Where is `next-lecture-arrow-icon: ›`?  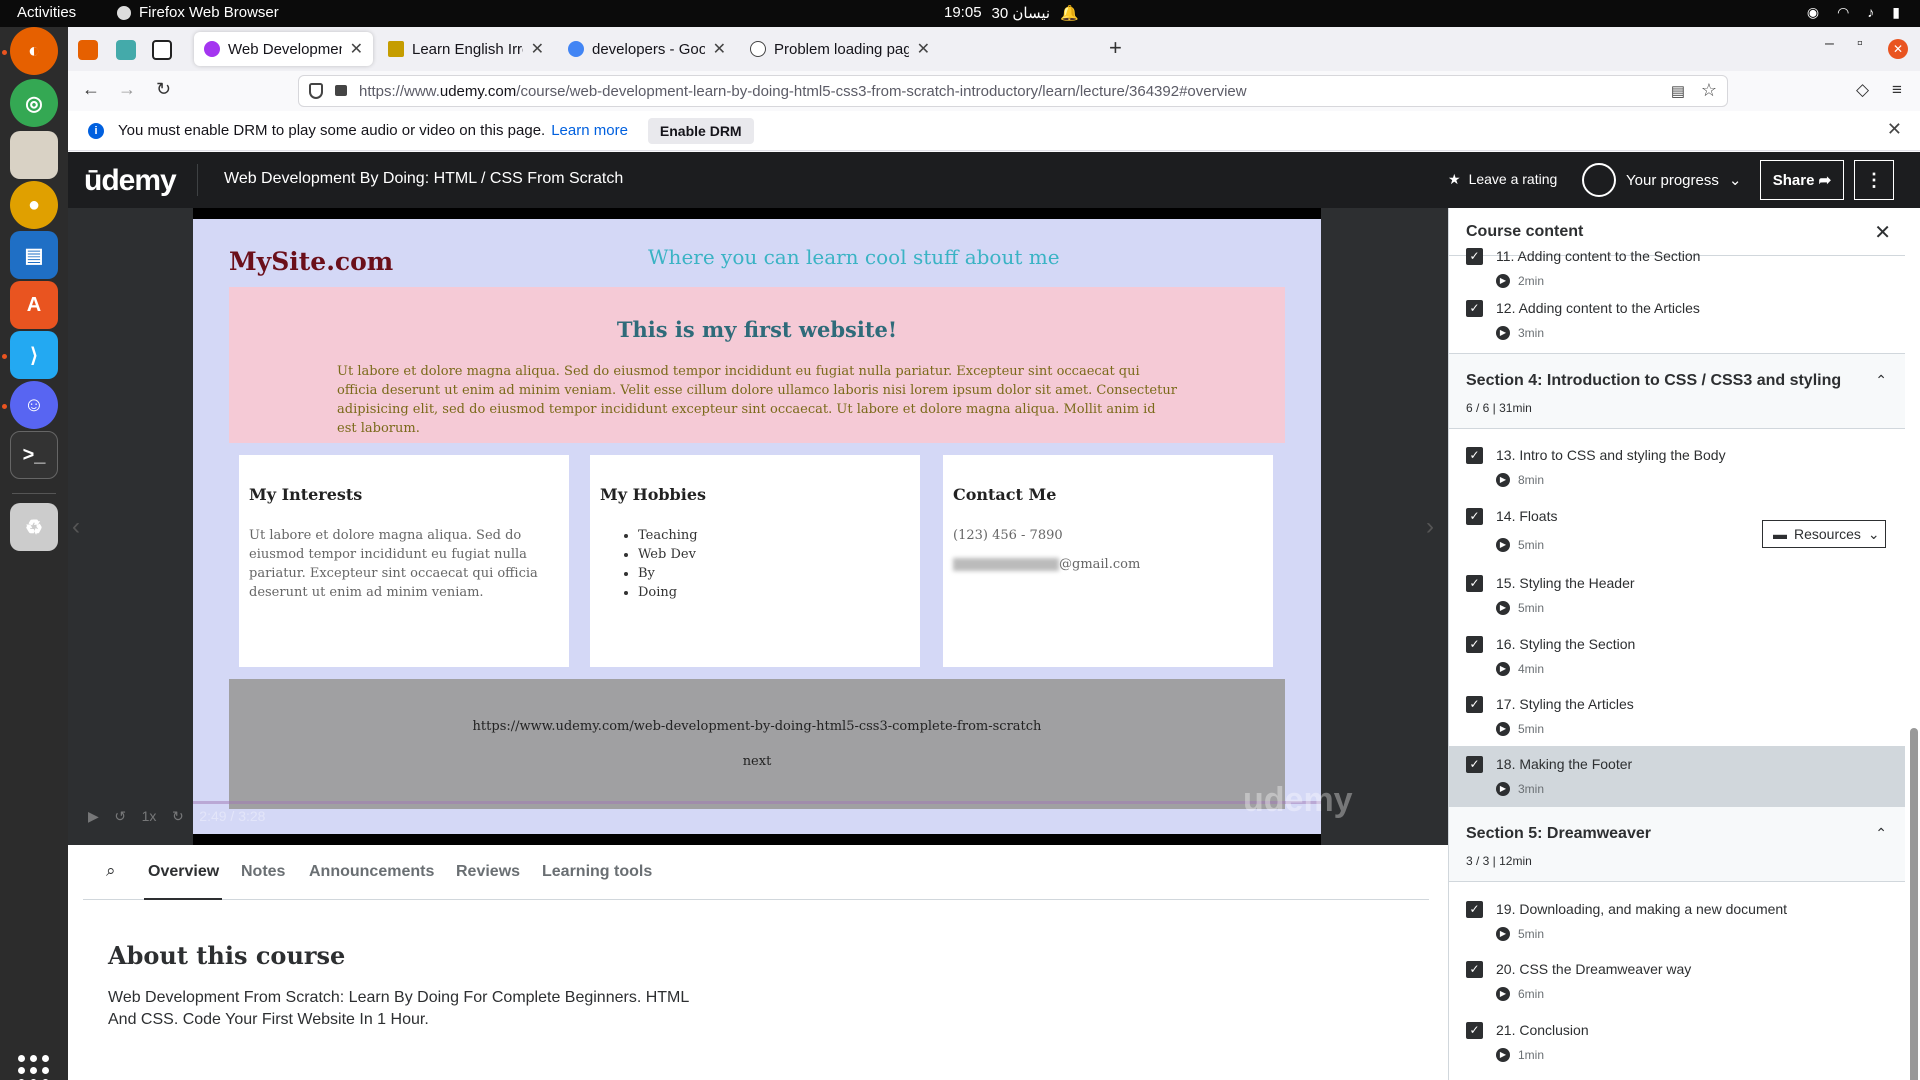 next-lecture-arrow-icon: › is located at coordinates (1430, 527).